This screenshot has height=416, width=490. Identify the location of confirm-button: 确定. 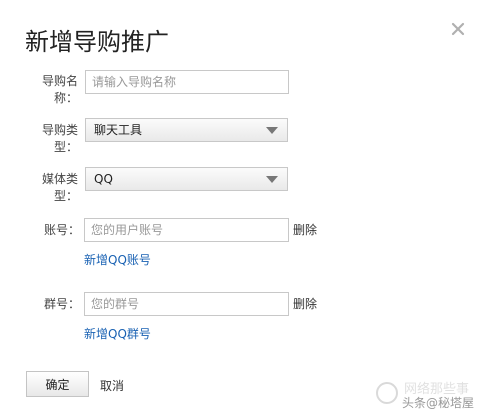
(57, 384).